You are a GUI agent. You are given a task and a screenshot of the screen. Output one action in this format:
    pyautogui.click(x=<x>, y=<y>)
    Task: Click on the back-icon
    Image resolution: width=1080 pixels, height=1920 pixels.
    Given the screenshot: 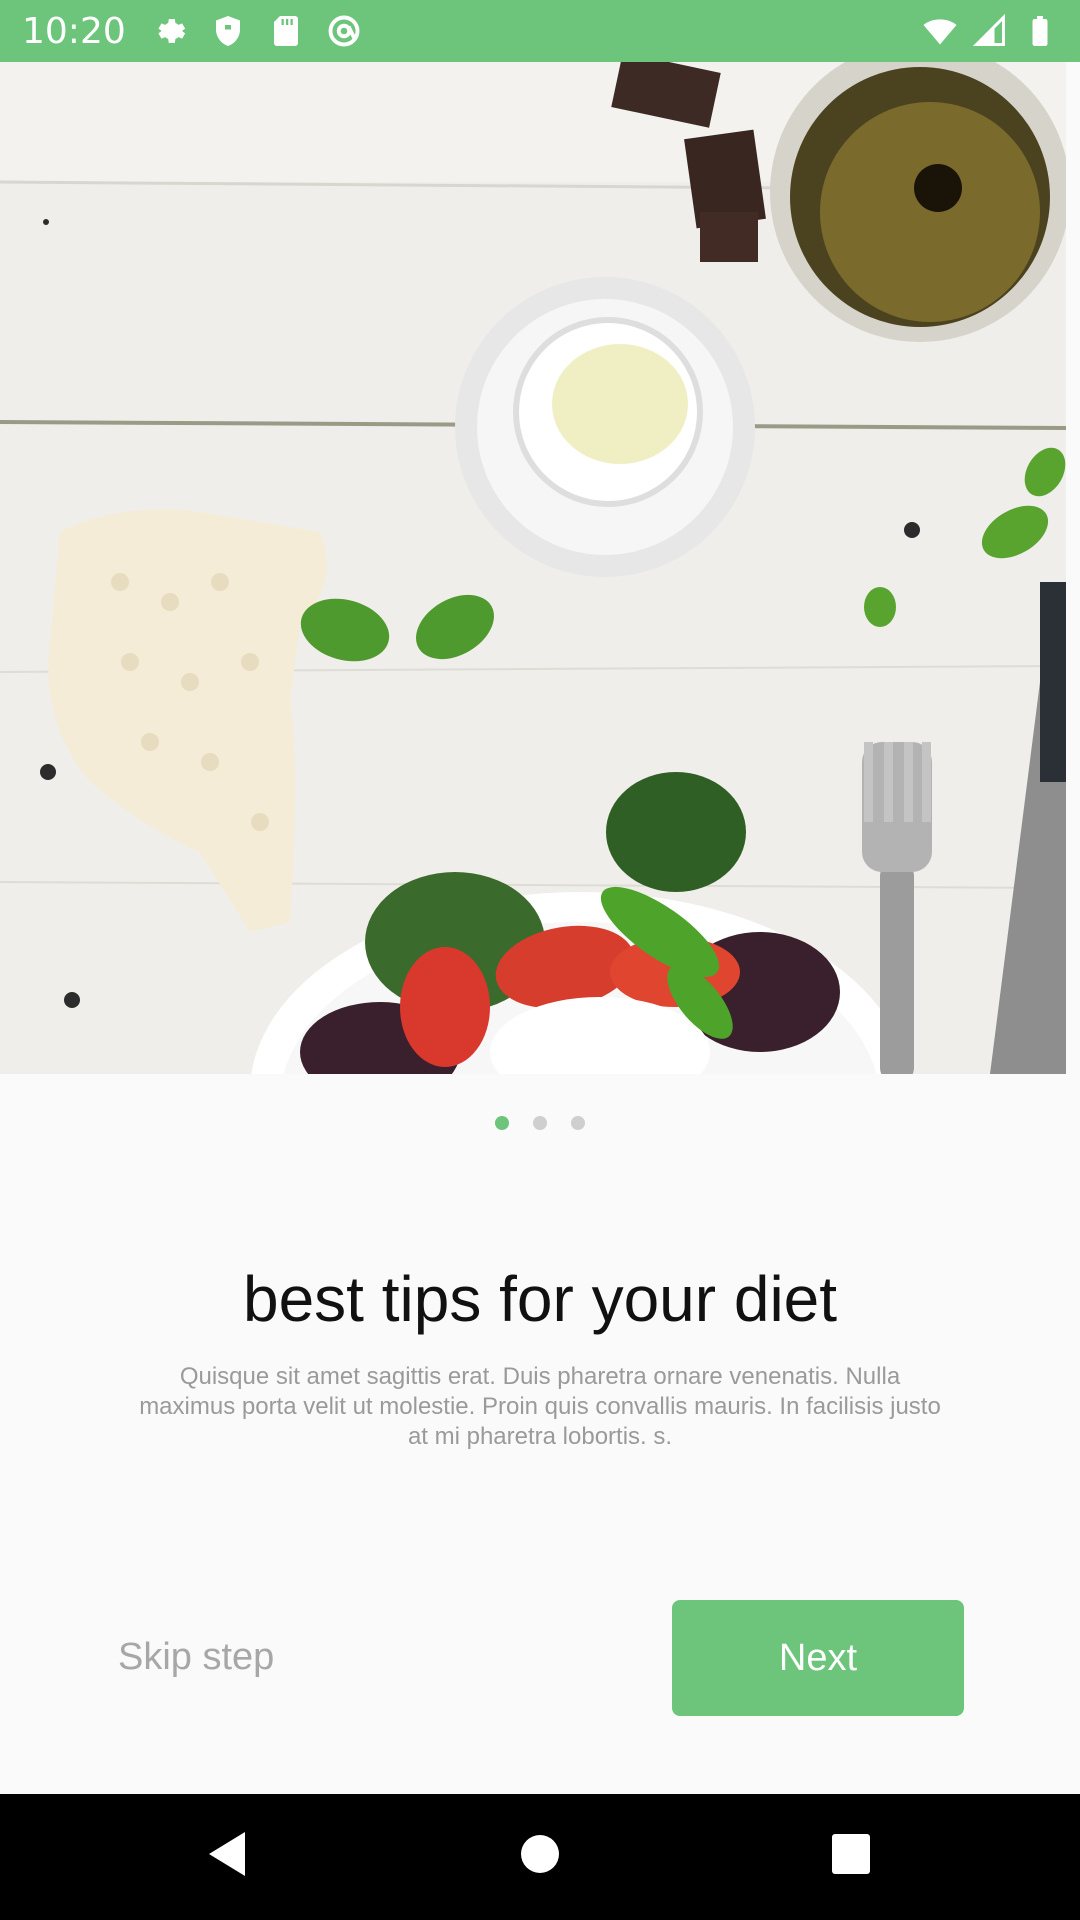 What is the action you would take?
    pyautogui.click(x=227, y=1854)
    